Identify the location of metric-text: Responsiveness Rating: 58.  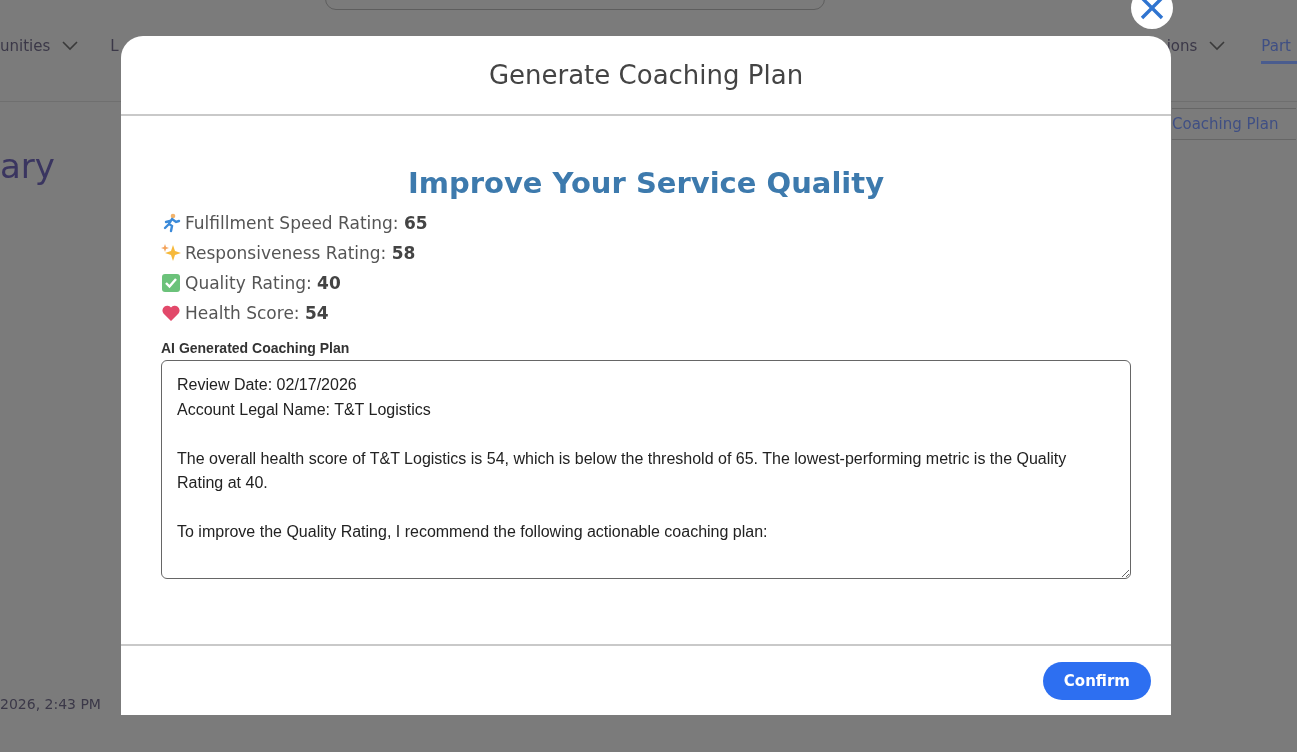
(300, 253).